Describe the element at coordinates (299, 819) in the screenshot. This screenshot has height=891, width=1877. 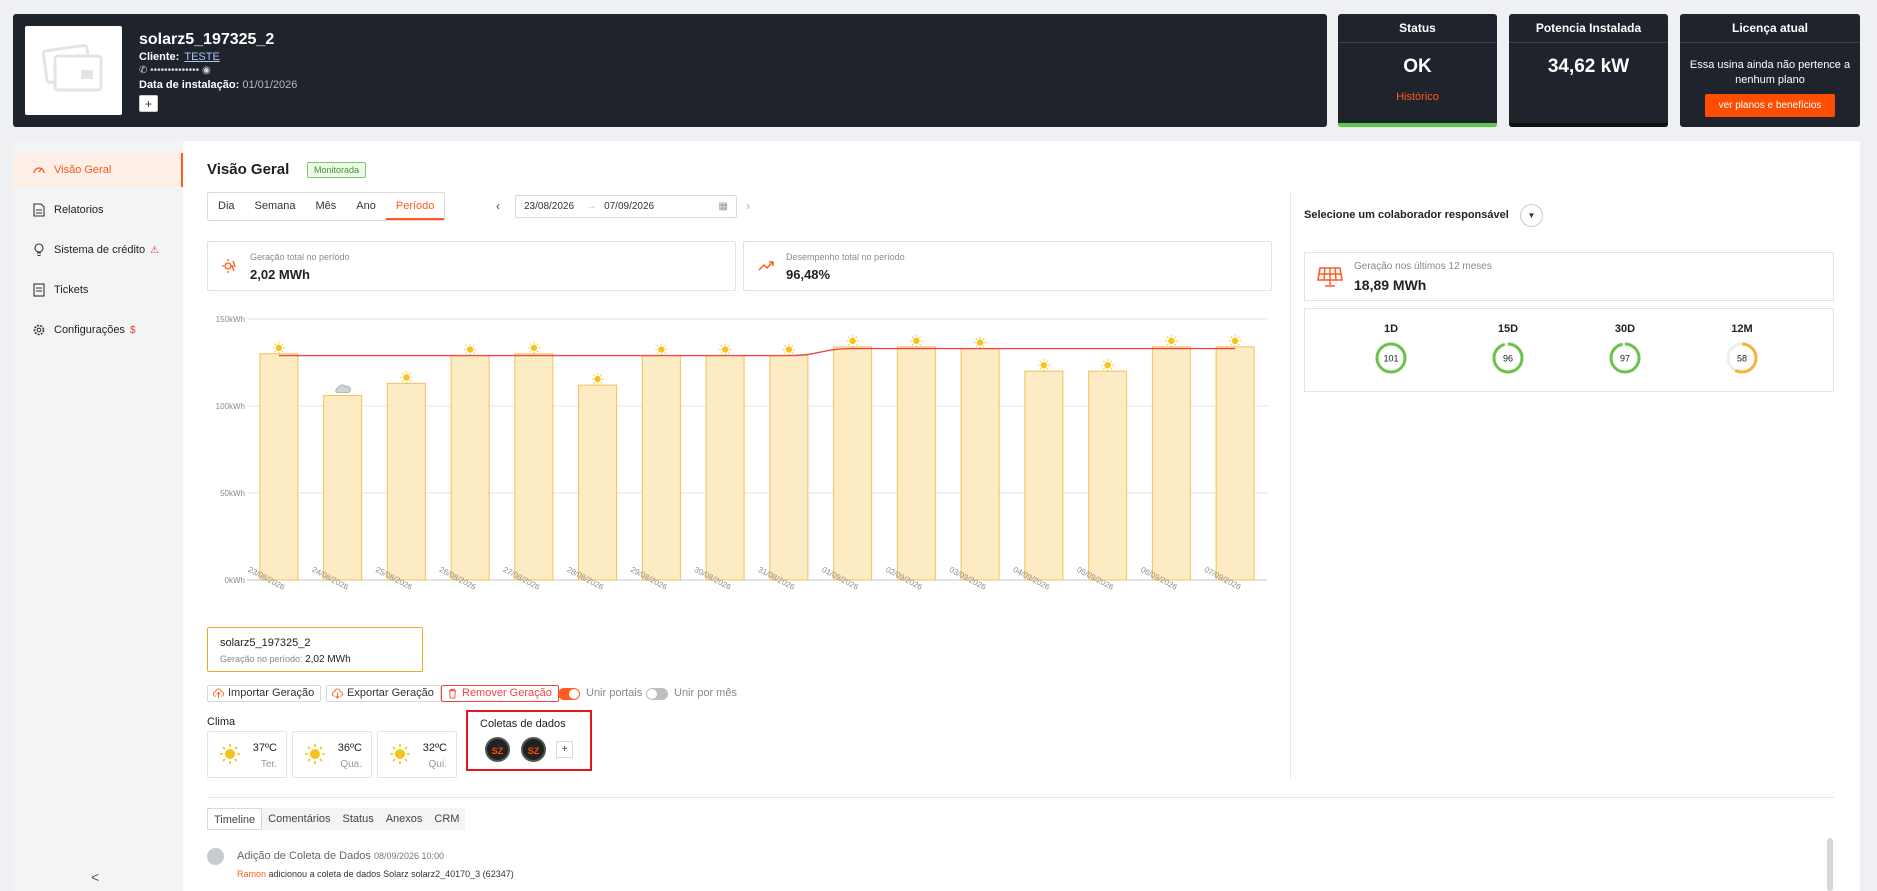
I see `tab-comments: Comentários` at that location.